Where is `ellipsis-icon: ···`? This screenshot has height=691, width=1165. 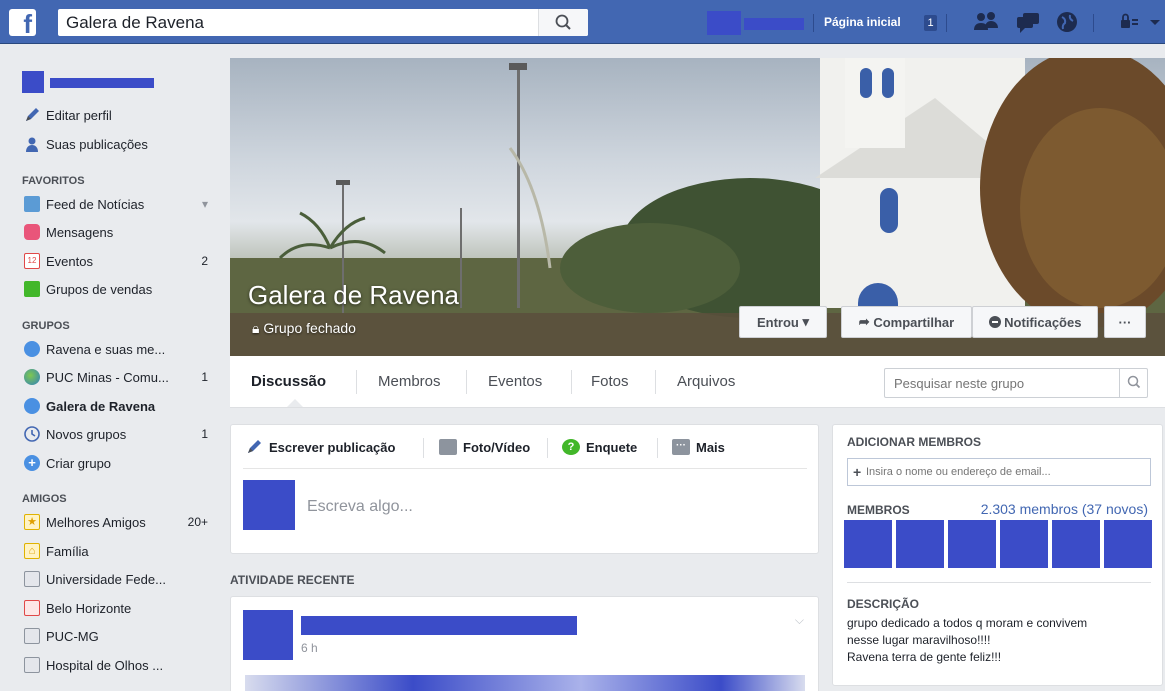 ellipsis-icon: ··· is located at coordinates (681, 447).